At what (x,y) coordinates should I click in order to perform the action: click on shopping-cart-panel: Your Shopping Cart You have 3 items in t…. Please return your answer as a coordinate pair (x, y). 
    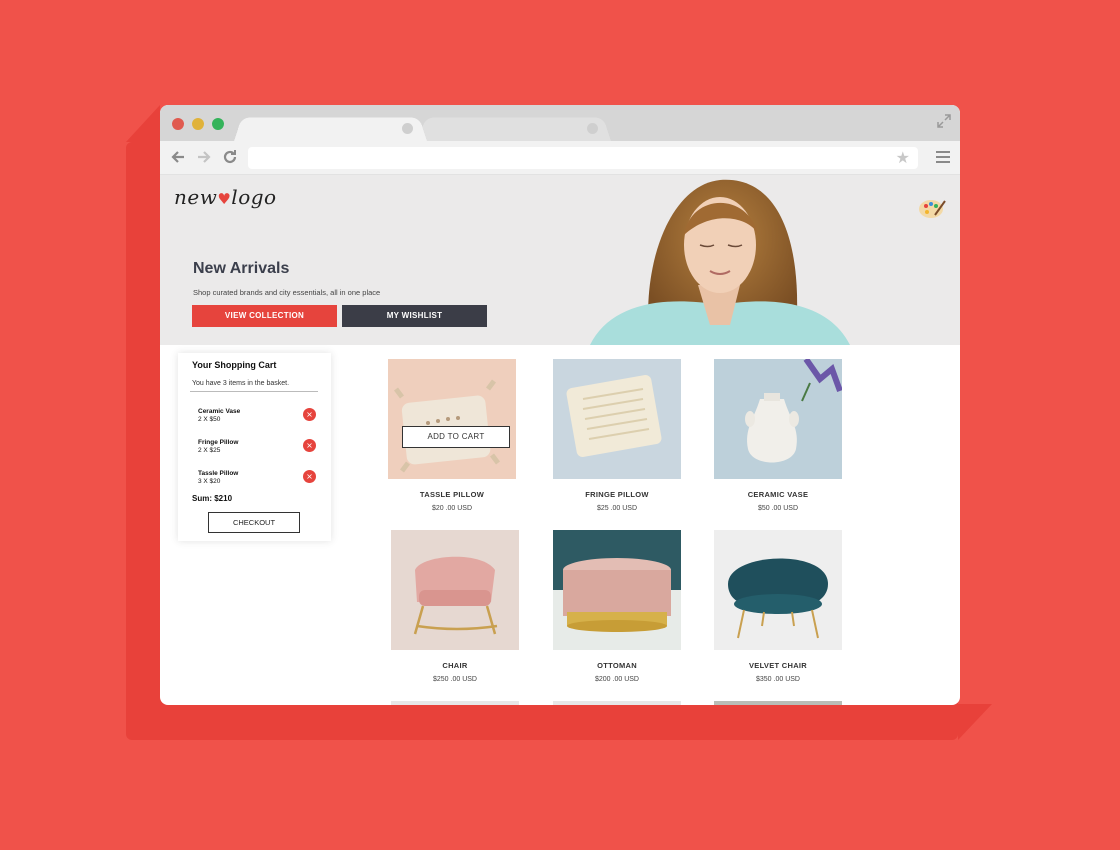
    Looking at the image, I should click on (254, 447).